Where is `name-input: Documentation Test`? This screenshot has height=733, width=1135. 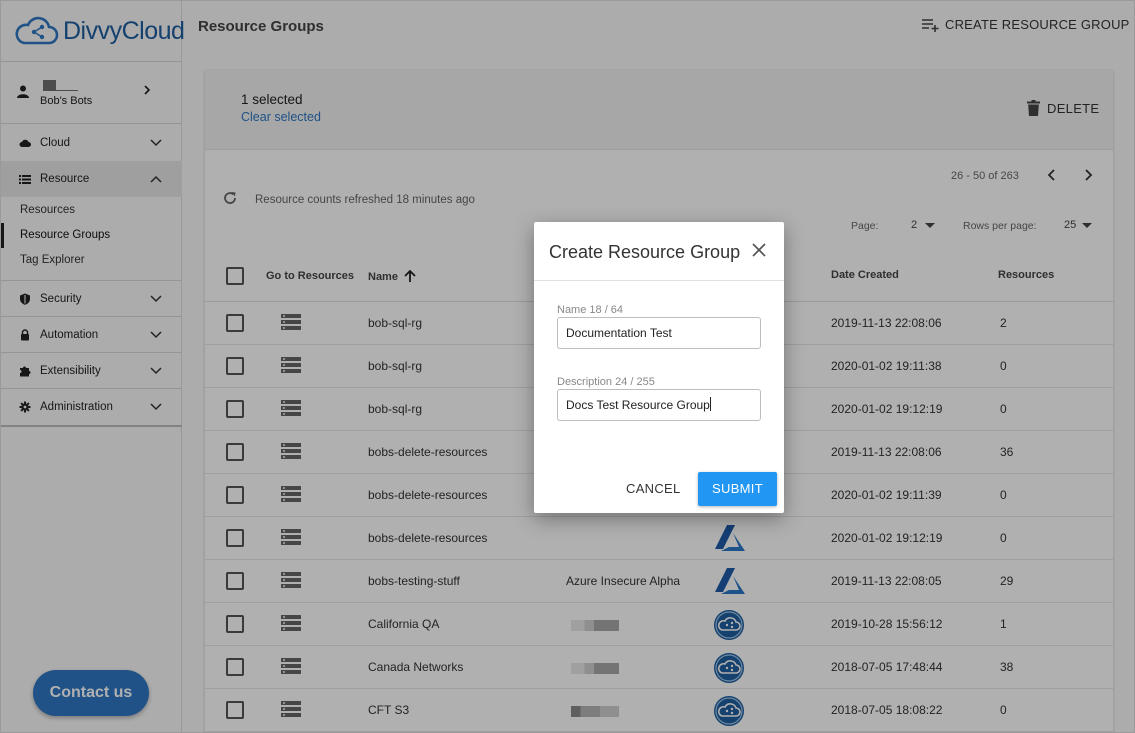 name-input: Documentation Test is located at coordinates (659, 333).